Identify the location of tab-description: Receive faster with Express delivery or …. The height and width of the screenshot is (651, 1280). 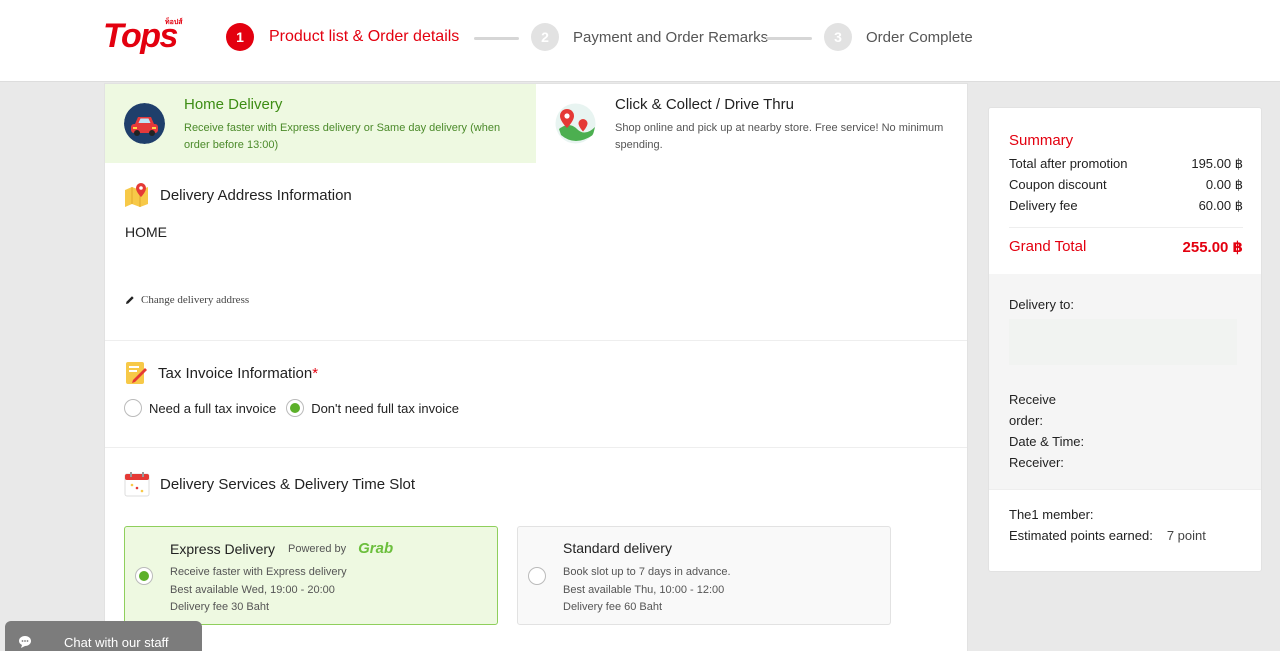
(342, 136).